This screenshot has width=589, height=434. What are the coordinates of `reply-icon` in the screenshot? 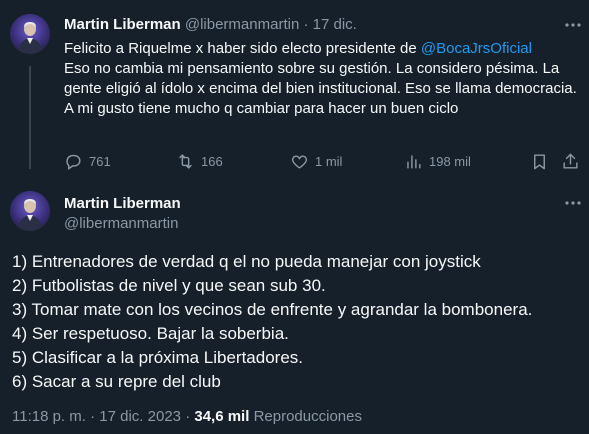 It's located at (73, 162).